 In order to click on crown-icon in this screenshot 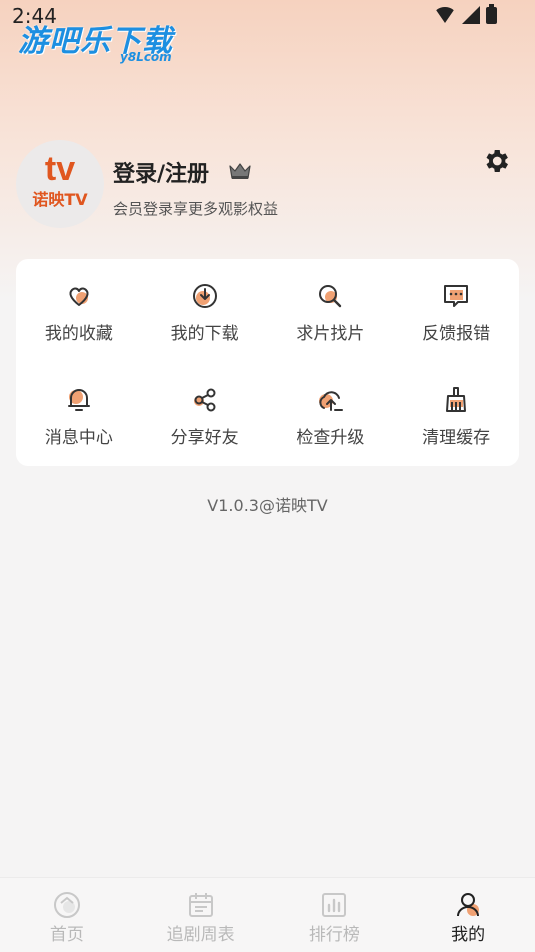, I will do `click(240, 171)`.